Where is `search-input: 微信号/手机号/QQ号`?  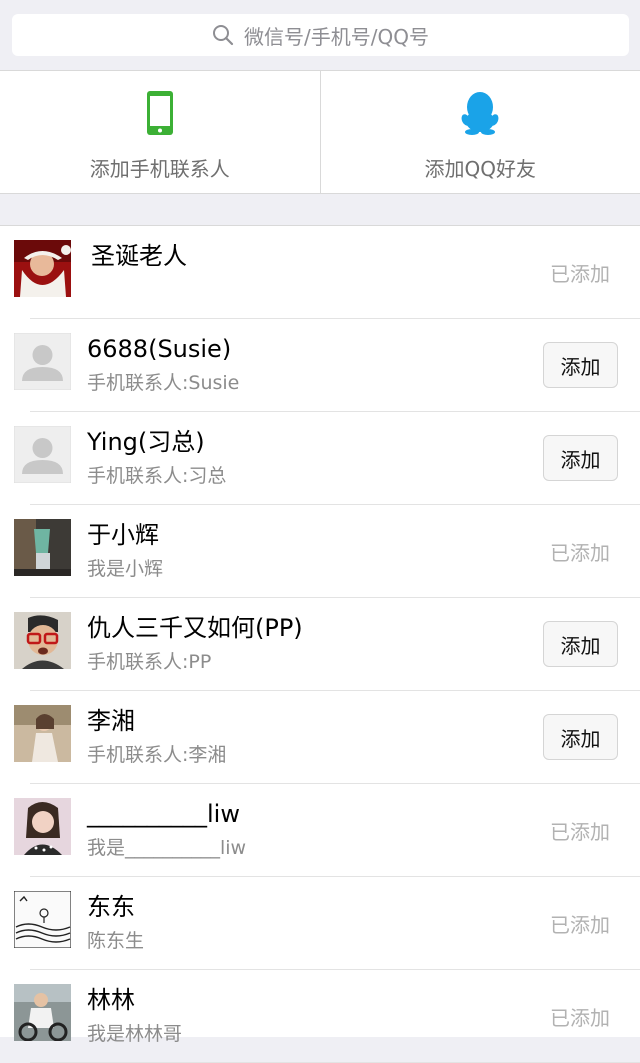
search-input: 微信号/手机号/QQ号 is located at coordinates (320, 35).